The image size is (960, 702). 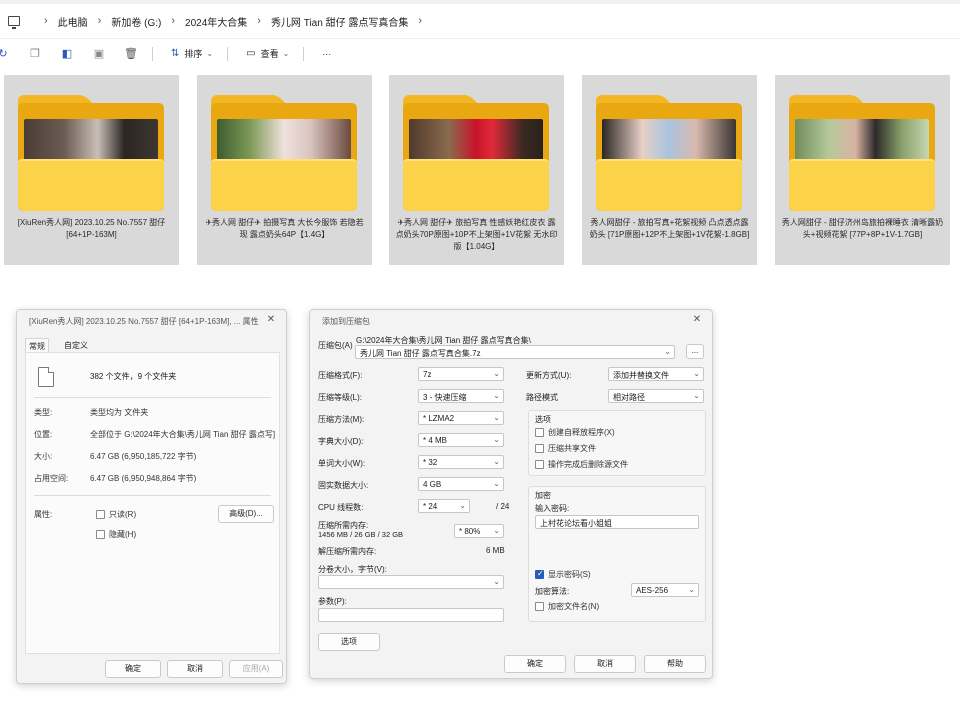 What do you see at coordinates (480, 53) in the screenshot?
I see `command-bar: ↻ ❐ ◧ ▣ 🗑 ⇅ 排序 ⌄ ▭ 查看 ⌄ ···` at bounding box center [480, 53].